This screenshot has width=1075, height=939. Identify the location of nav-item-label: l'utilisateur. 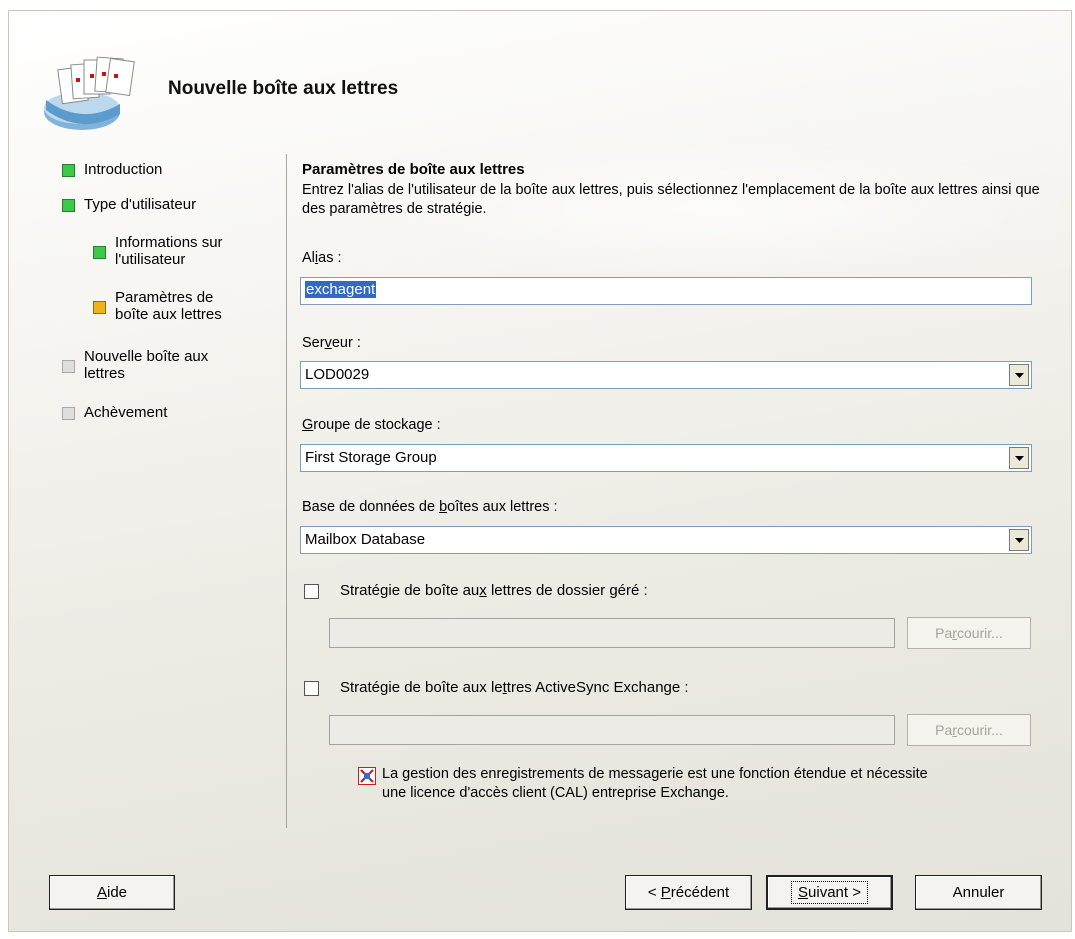
(150, 259).